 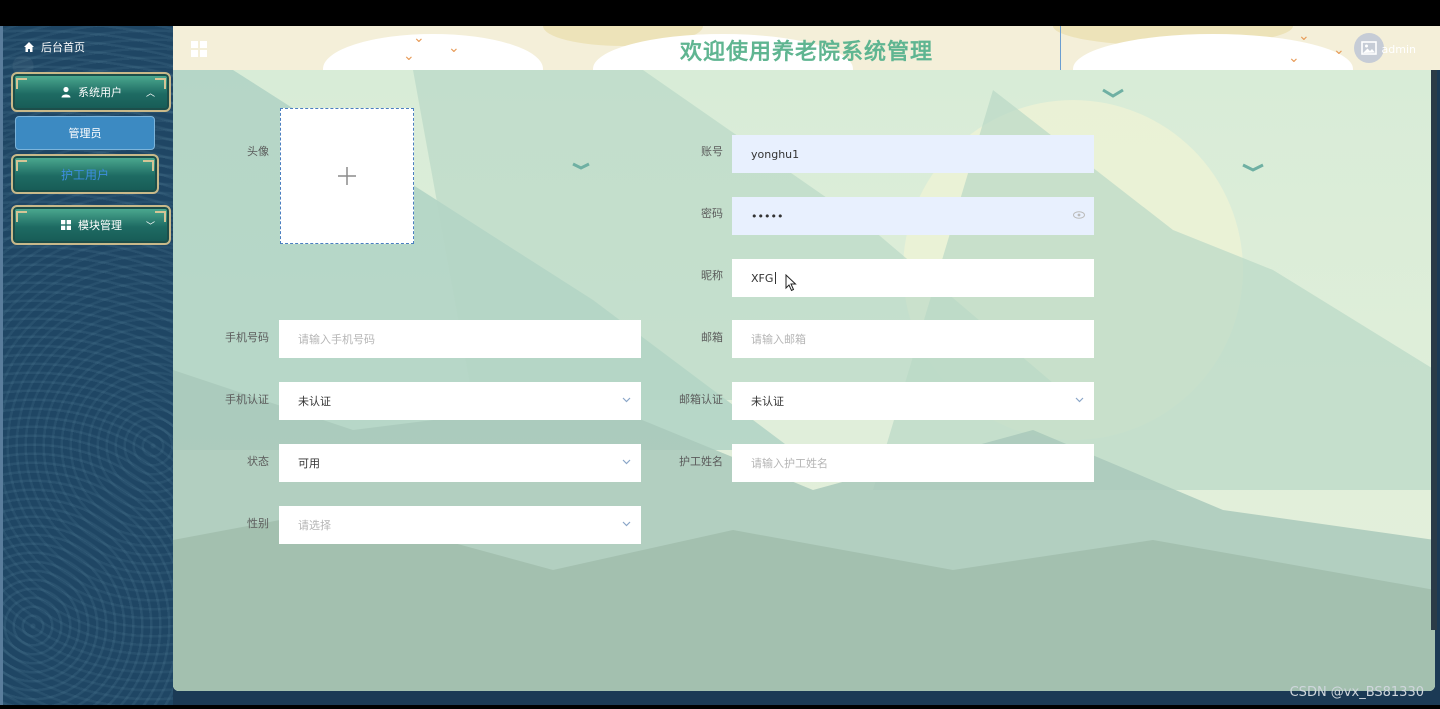 I want to click on sidebar-home: 后台首页, so click(x=54, y=47).